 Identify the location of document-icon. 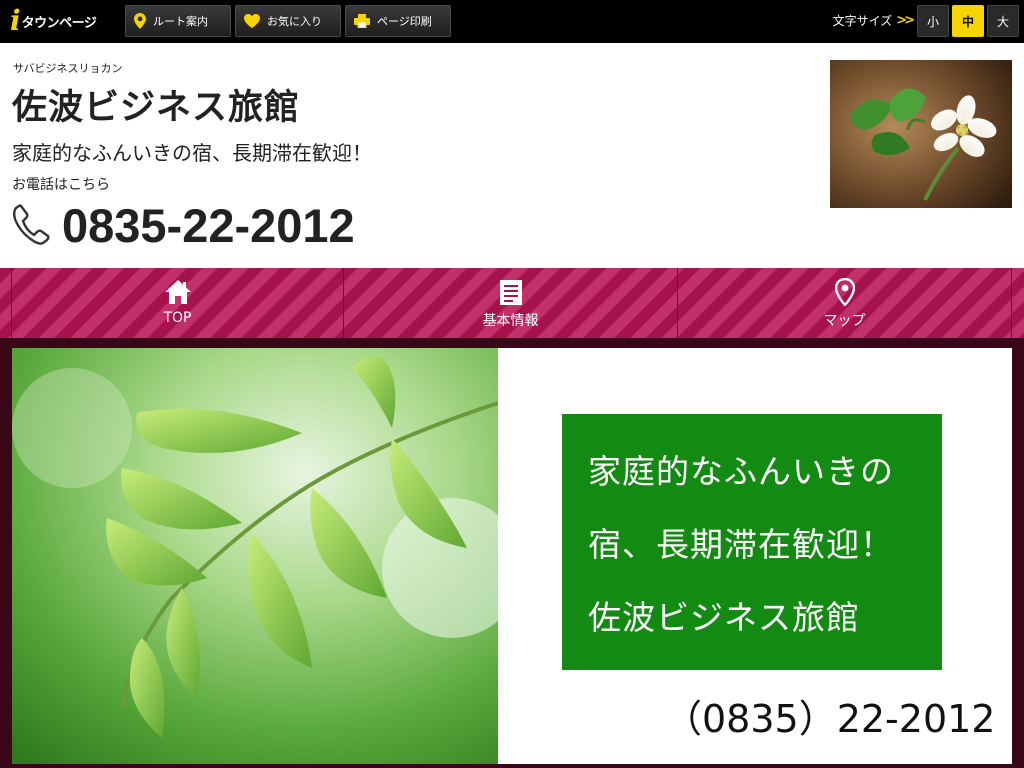
(511, 292).